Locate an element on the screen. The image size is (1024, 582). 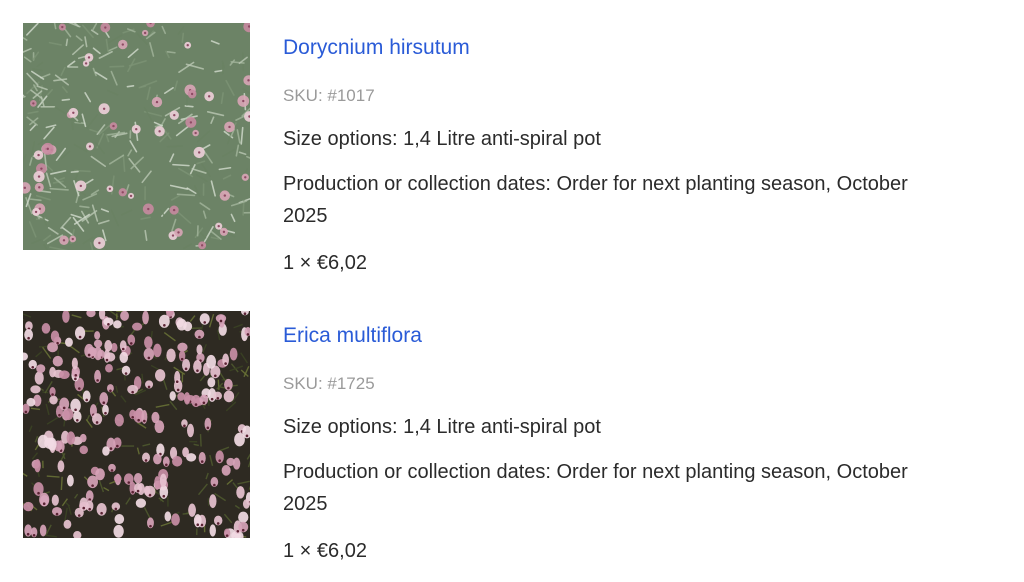
product-image-dorycnium is located at coordinates (136, 136).